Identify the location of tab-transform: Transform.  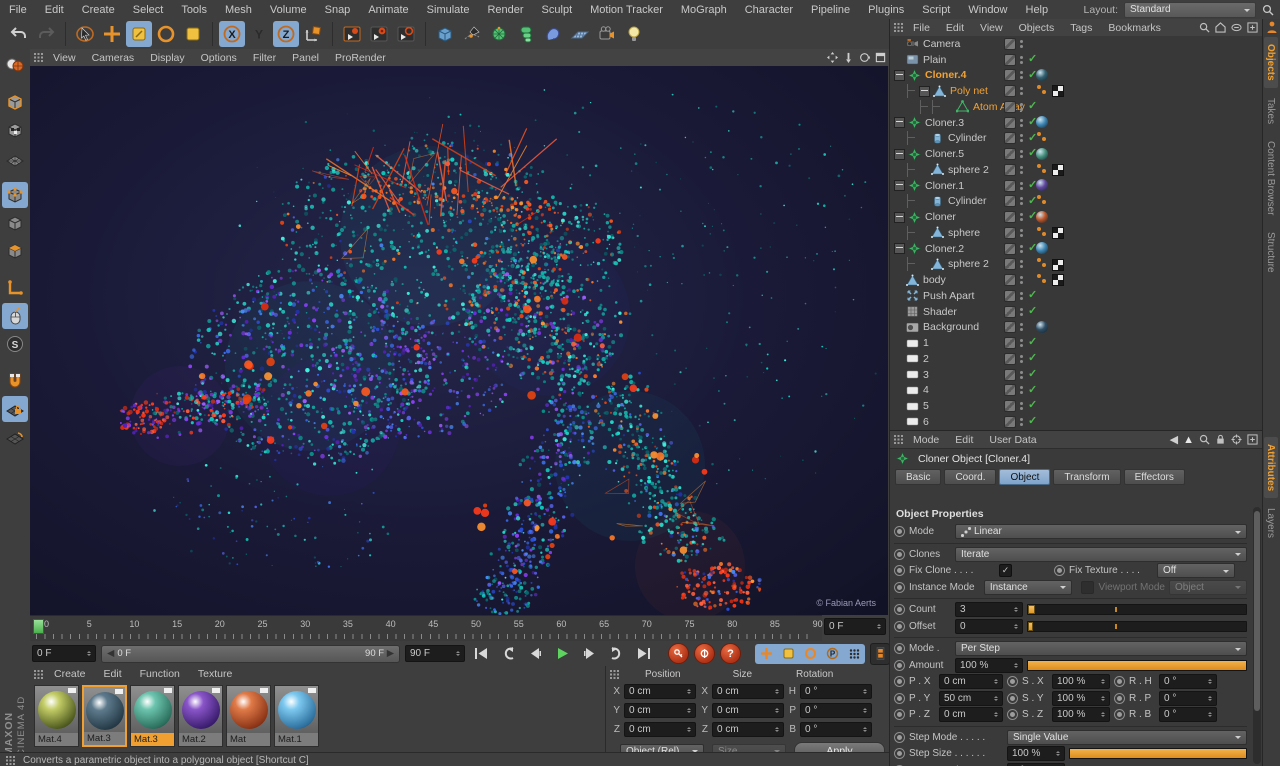
(1087, 477).